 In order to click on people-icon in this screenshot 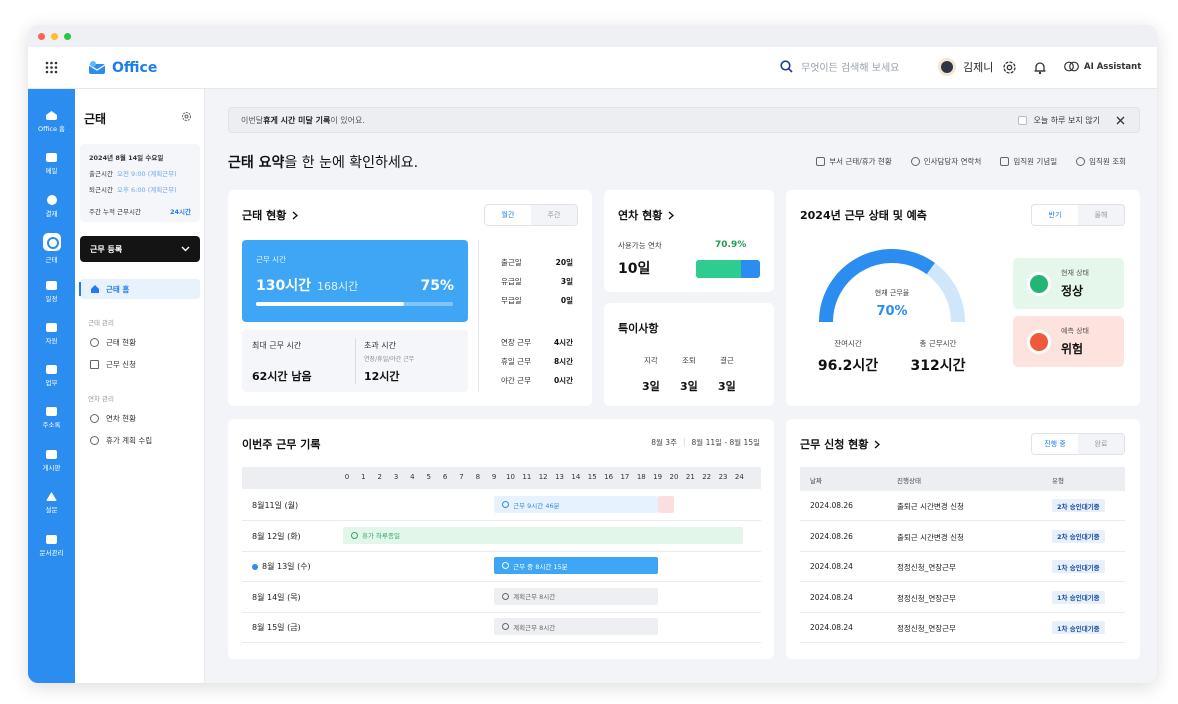, I will do `click(1081, 161)`.